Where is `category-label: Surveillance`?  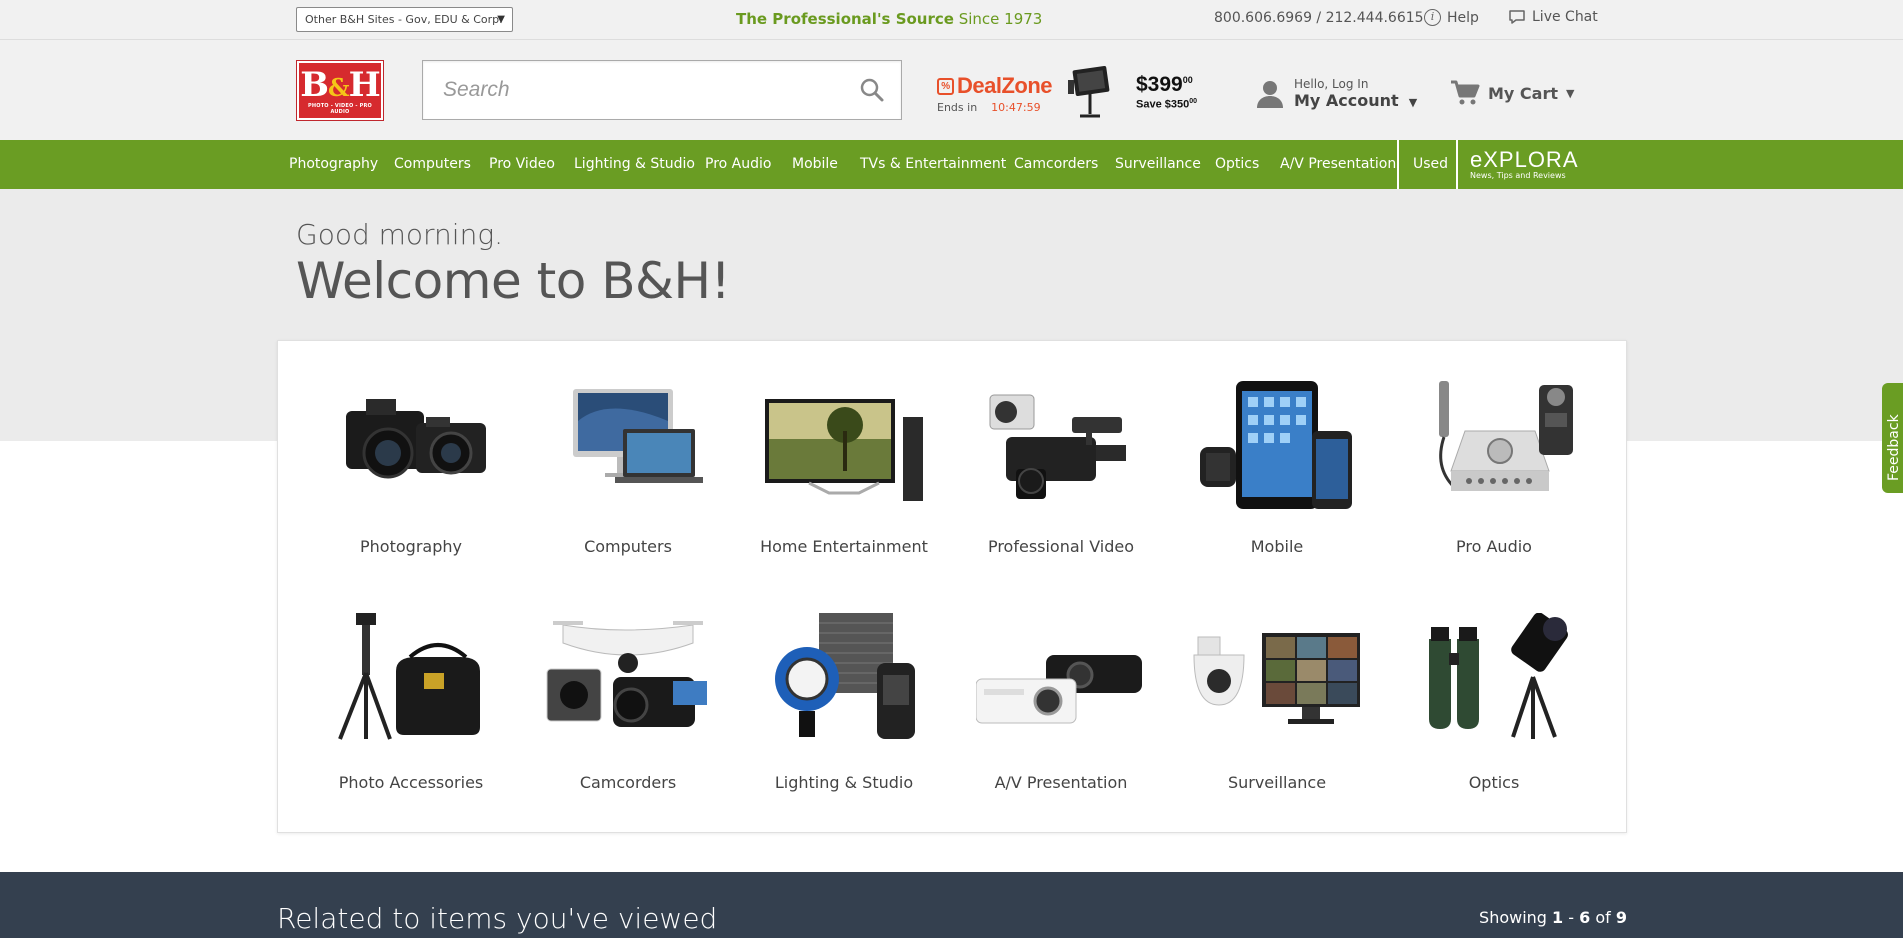 category-label: Surveillance is located at coordinates (1277, 782).